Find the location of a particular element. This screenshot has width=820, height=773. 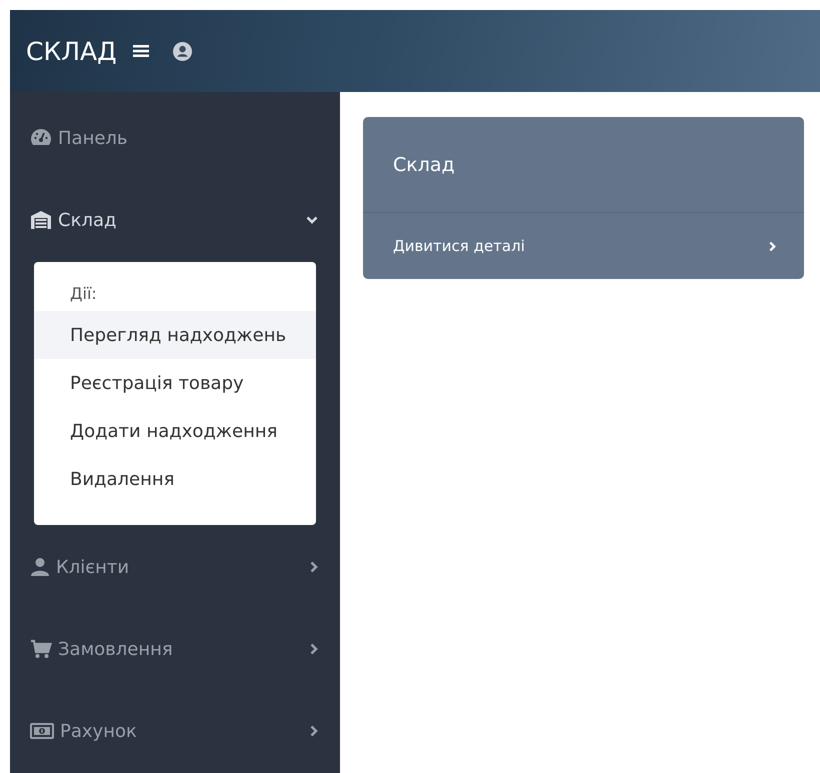

details-link: Дивитися деталі is located at coordinates (583, 246).